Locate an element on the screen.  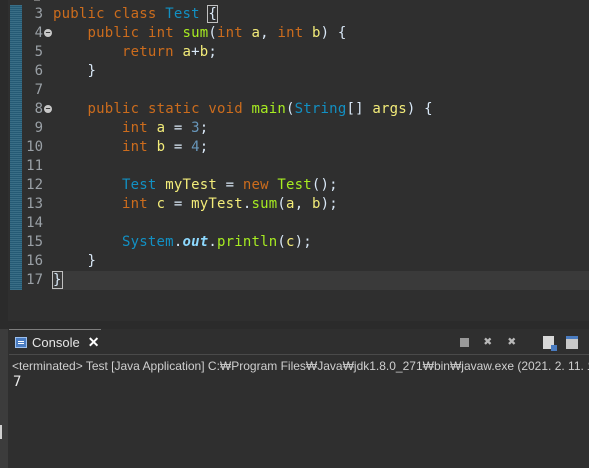
editor-left-margin is located at coordinates (4, 160).